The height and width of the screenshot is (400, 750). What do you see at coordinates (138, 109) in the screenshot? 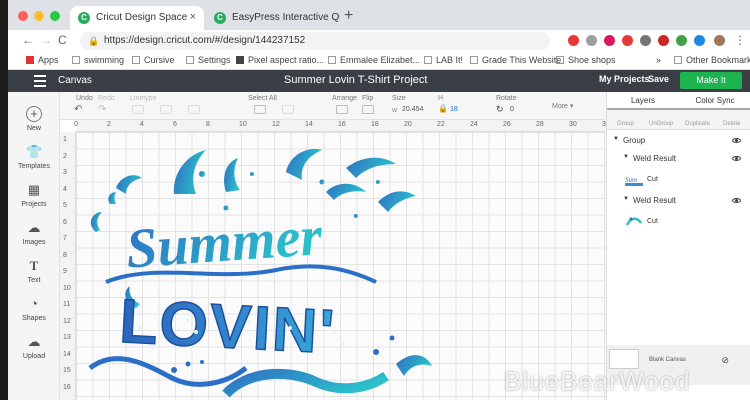
I see `linetype-dropdown` at bounding box center [138, 109].